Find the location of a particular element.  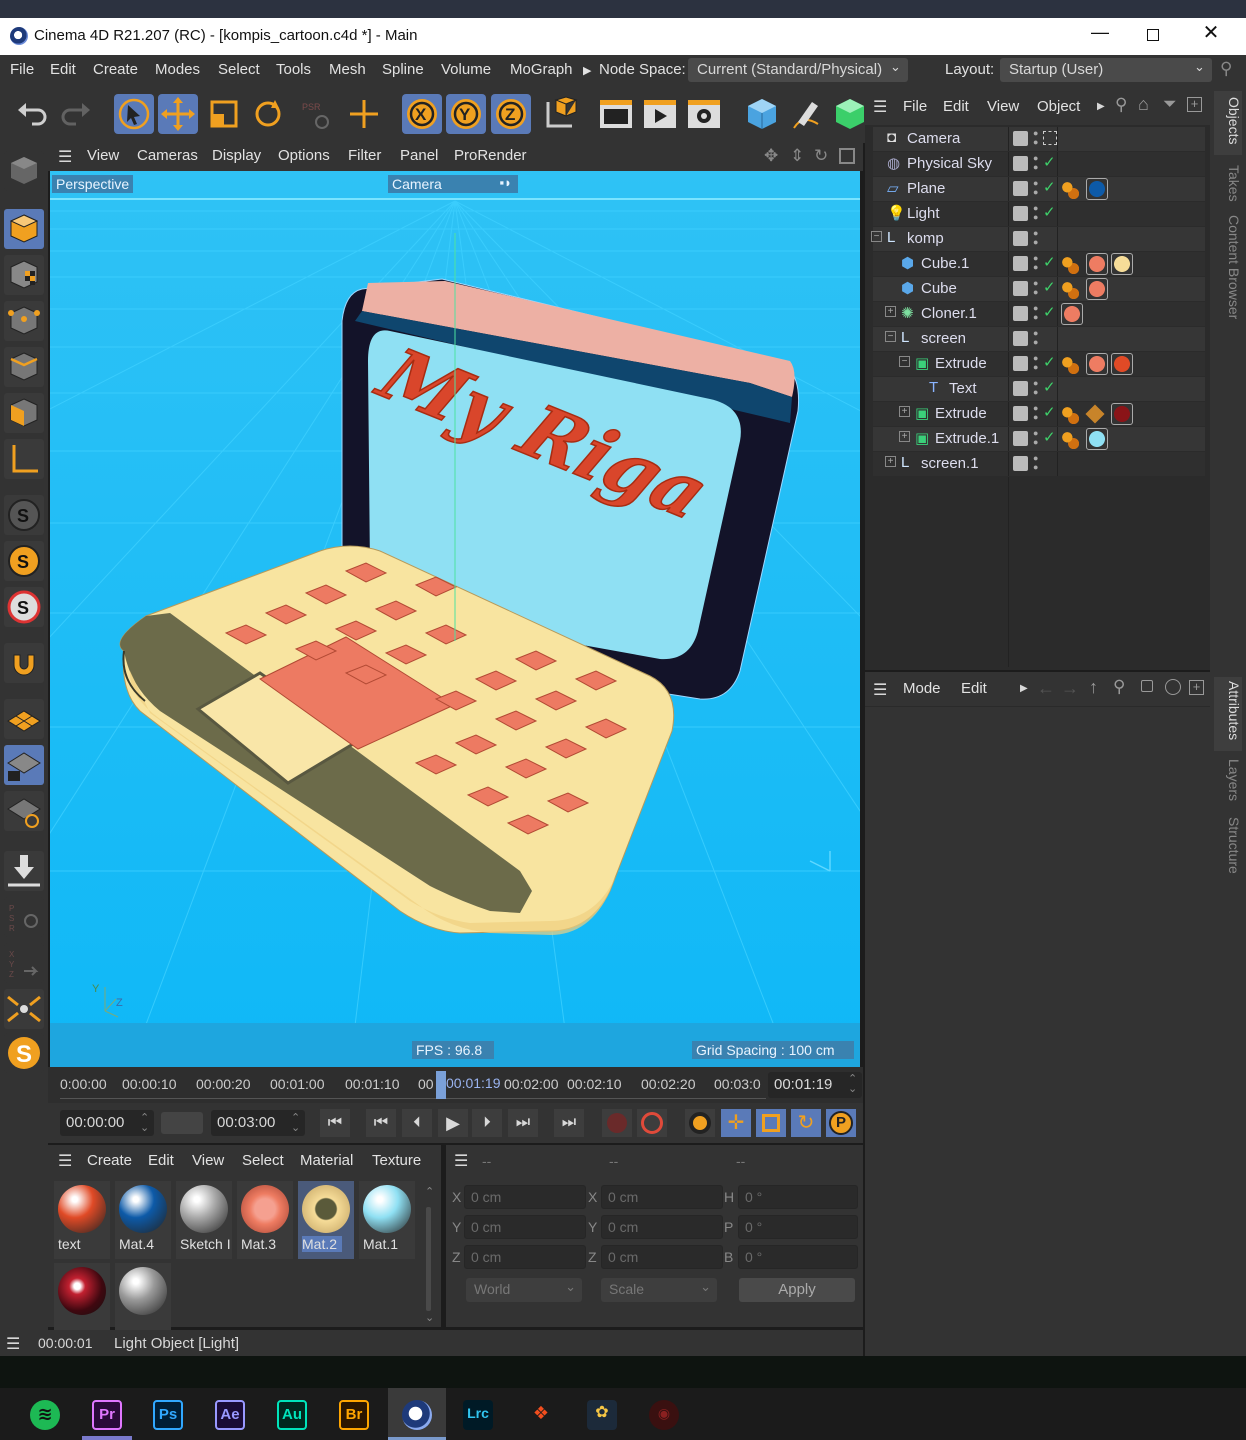

vp-menu-options: Options is located at coordinates (304, 155).